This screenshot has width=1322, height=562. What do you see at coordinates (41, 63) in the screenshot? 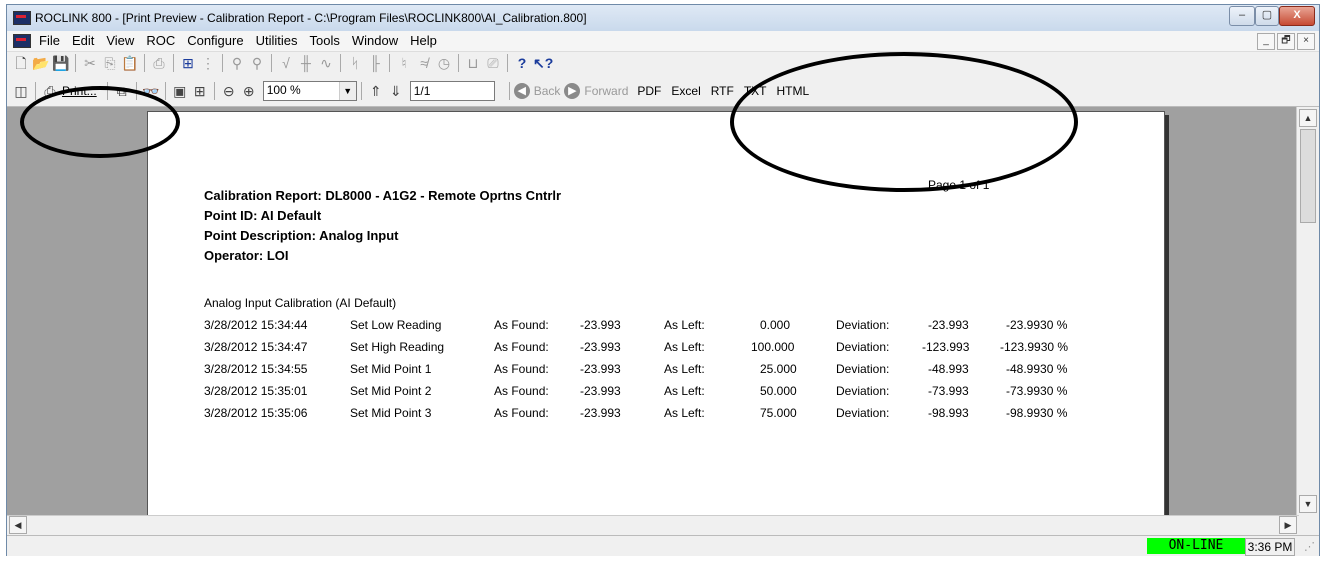
I see `open-folder-icon: 📂` at bounding box center [41, 63].